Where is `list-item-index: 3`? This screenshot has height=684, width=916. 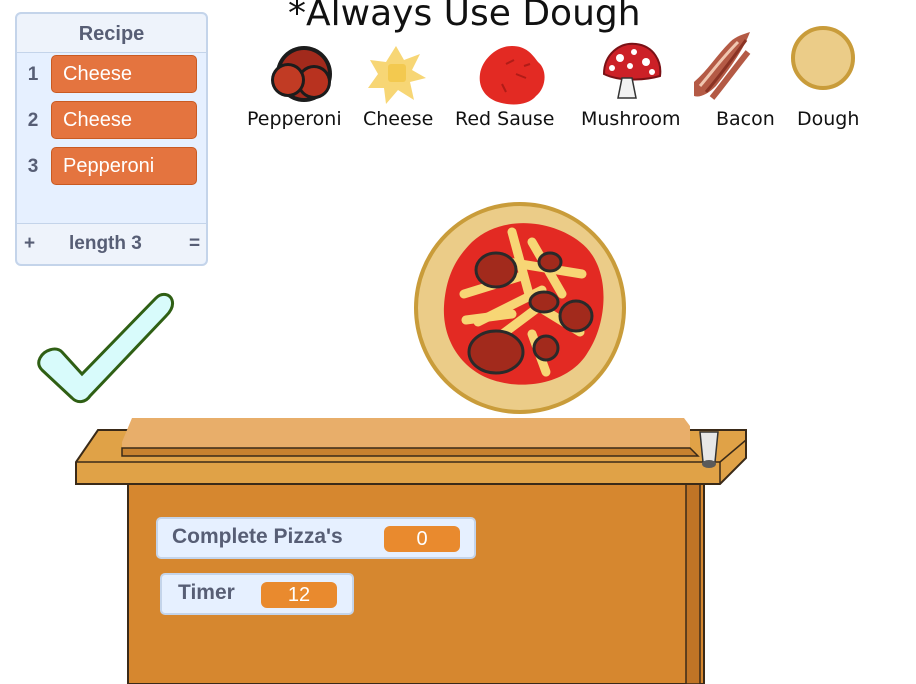 list-item-index: 3 is located at coordinates (33, 166).